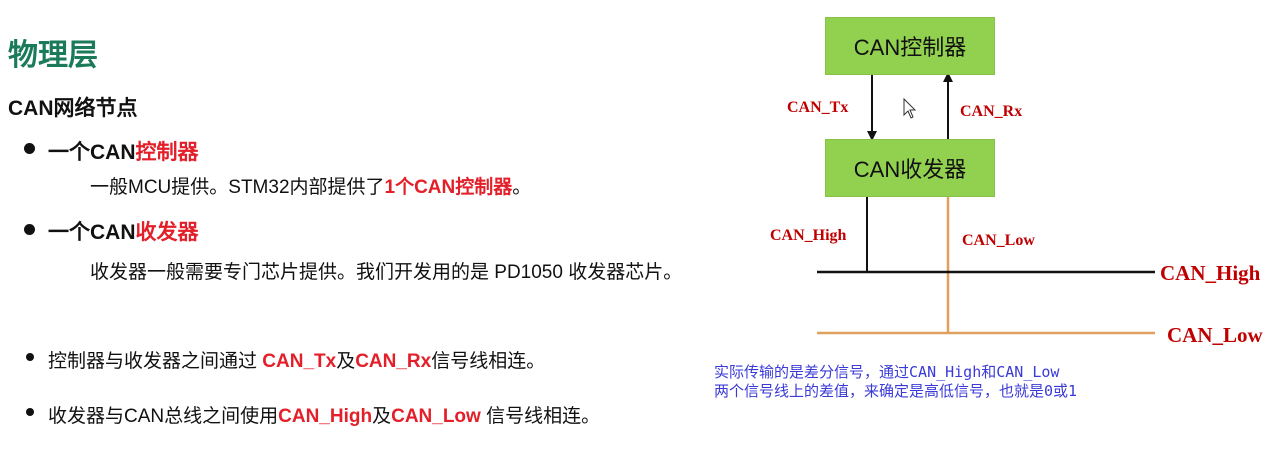  I want to click on rx-label: CAN_Rx, so click(991, 111).